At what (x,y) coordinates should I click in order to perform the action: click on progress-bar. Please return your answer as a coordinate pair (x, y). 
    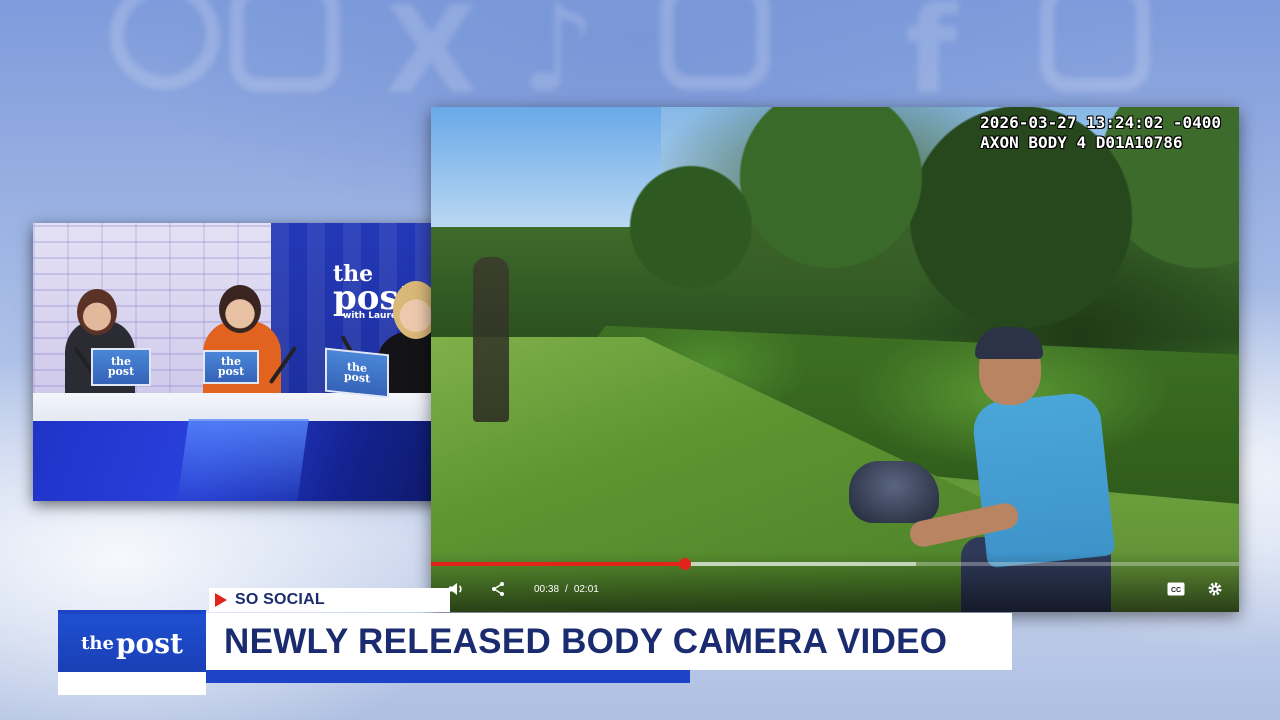
    Looking at the image, I should click on (835, 564).